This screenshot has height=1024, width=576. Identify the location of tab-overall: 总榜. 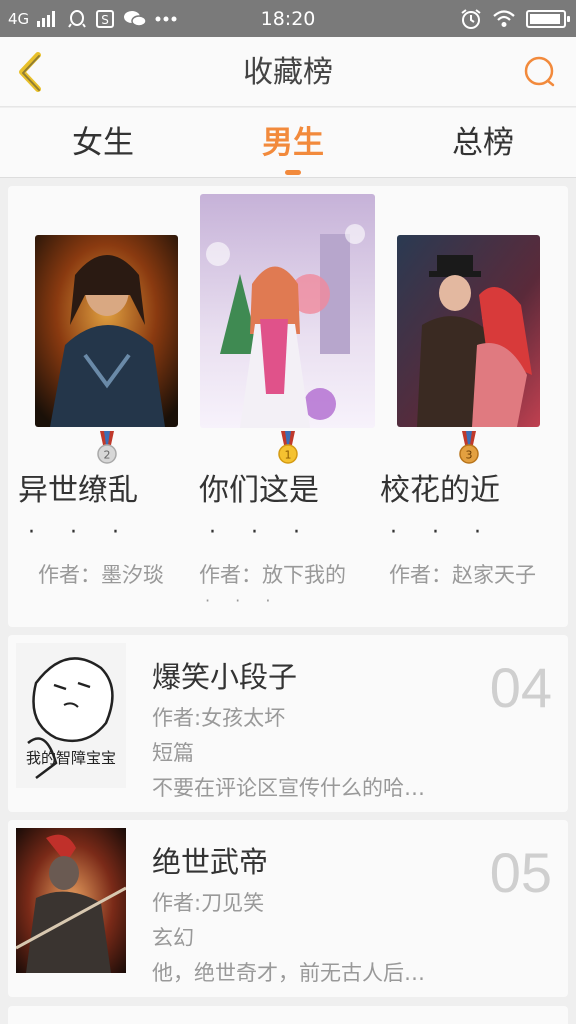
(483, 143).